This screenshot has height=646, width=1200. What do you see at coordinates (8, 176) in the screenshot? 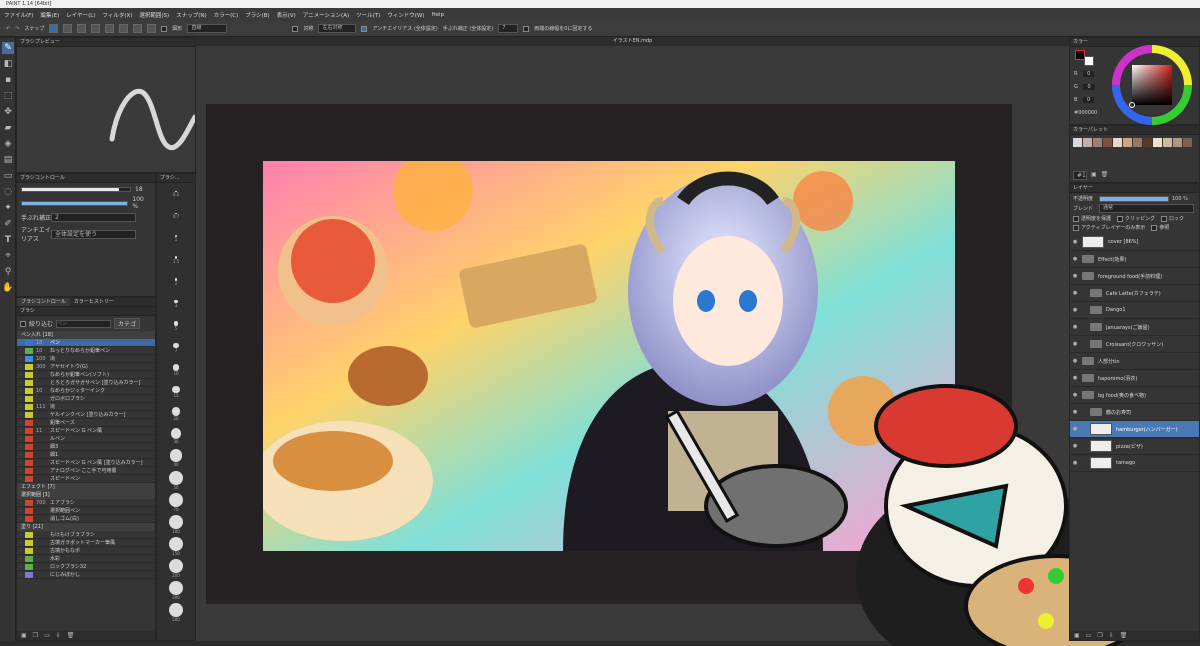
I see `rect-select-icon: ▭` at bounding box center [8, 176].